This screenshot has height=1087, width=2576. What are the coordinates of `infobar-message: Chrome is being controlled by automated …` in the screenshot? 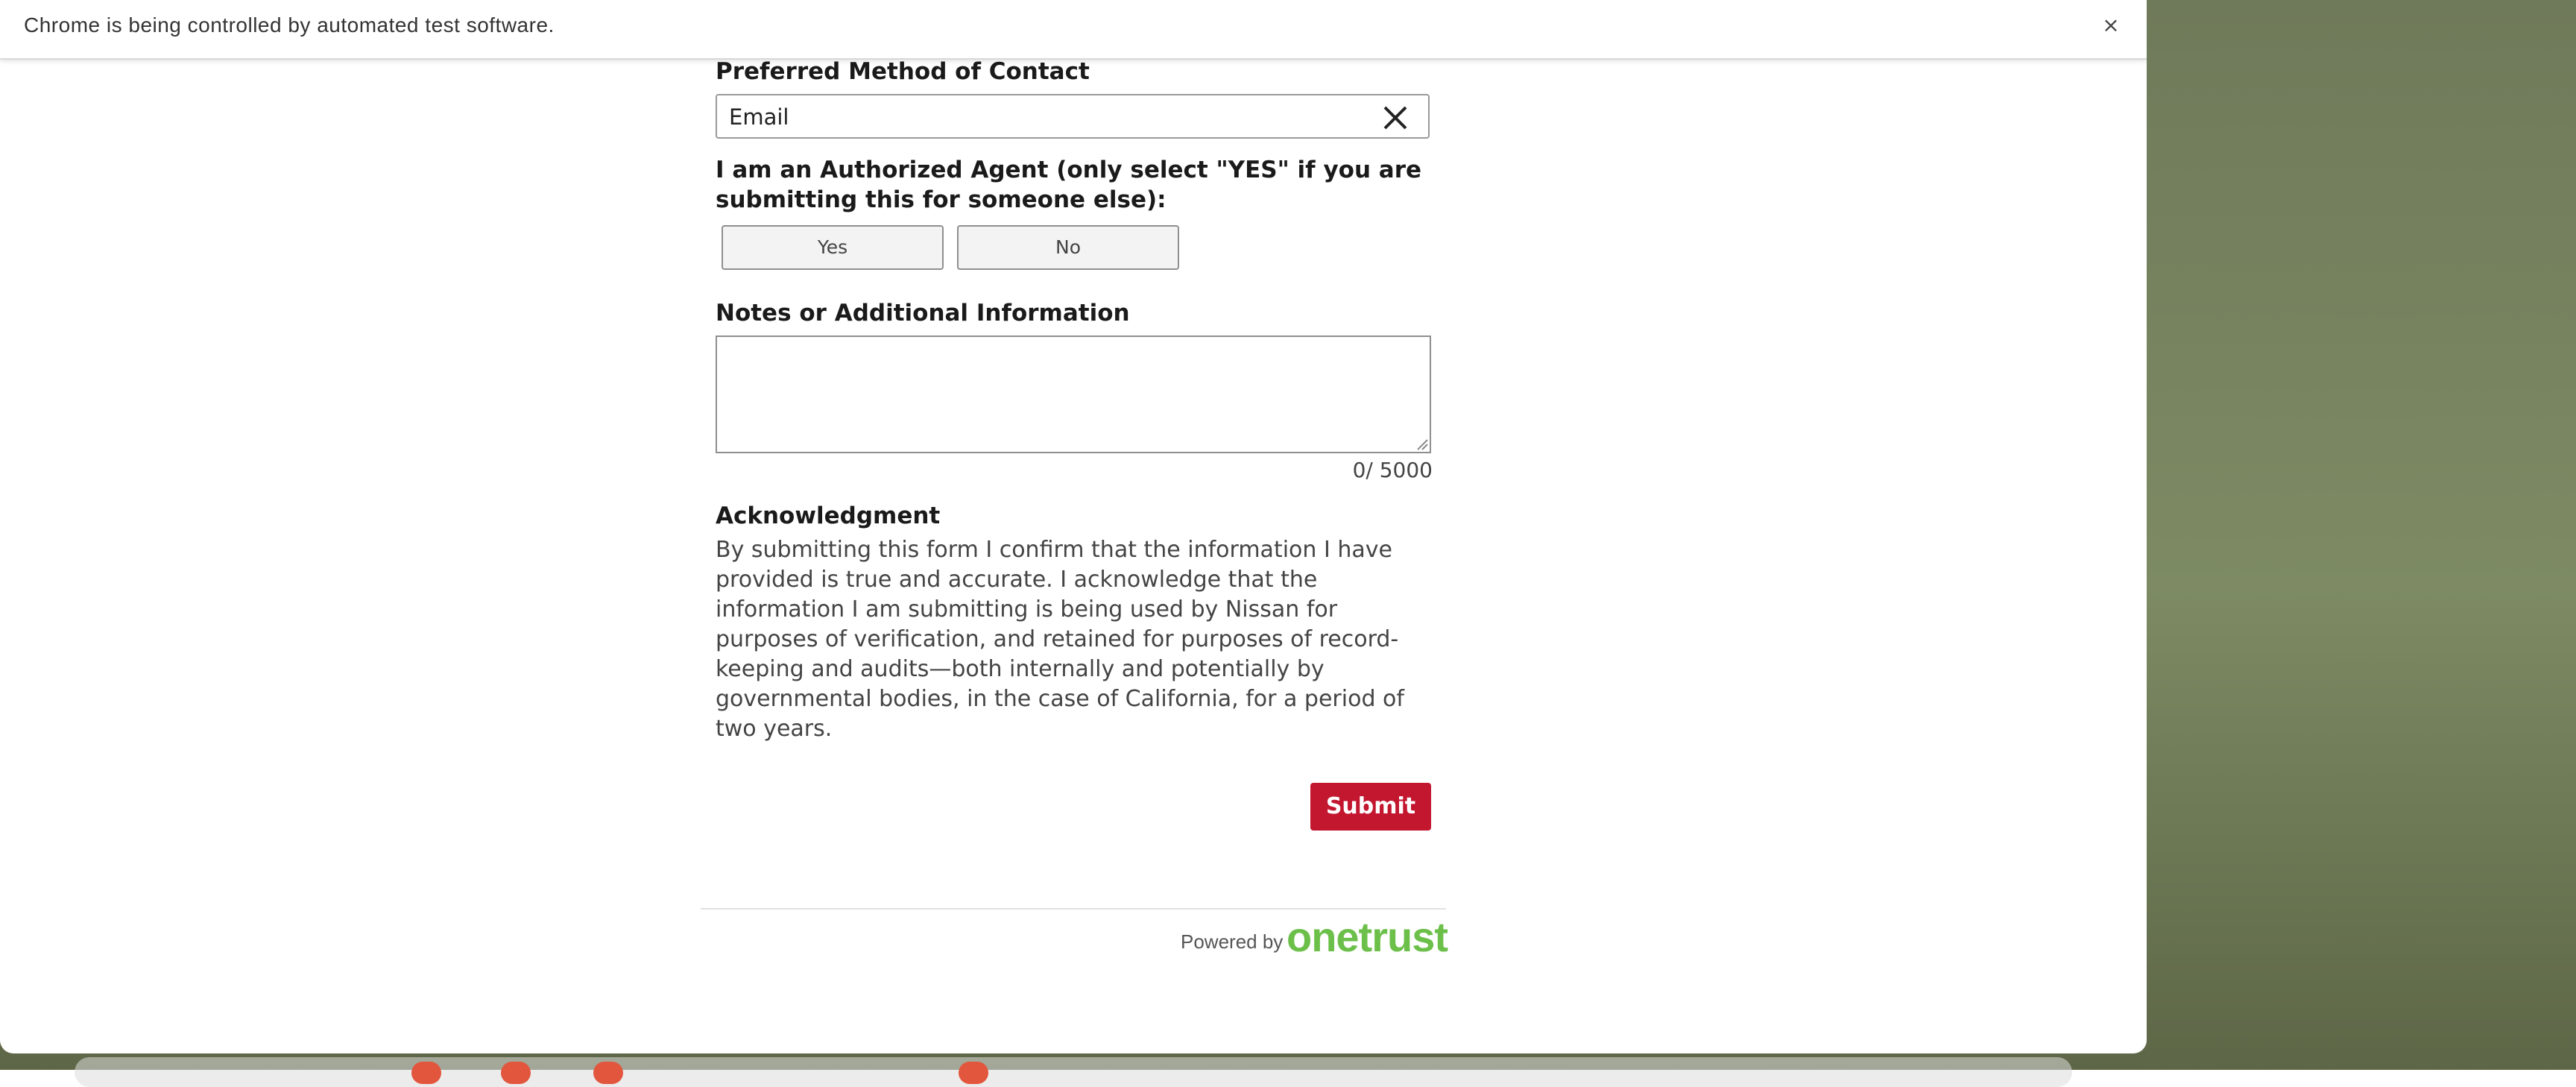 It's located at (290, 25).